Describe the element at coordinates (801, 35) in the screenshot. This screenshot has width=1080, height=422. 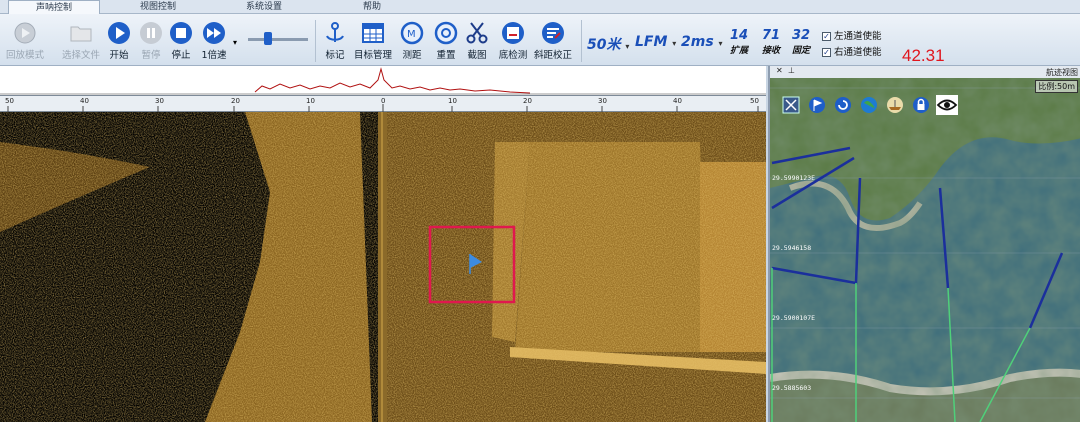
I see `fixed-value: 32` at that location.